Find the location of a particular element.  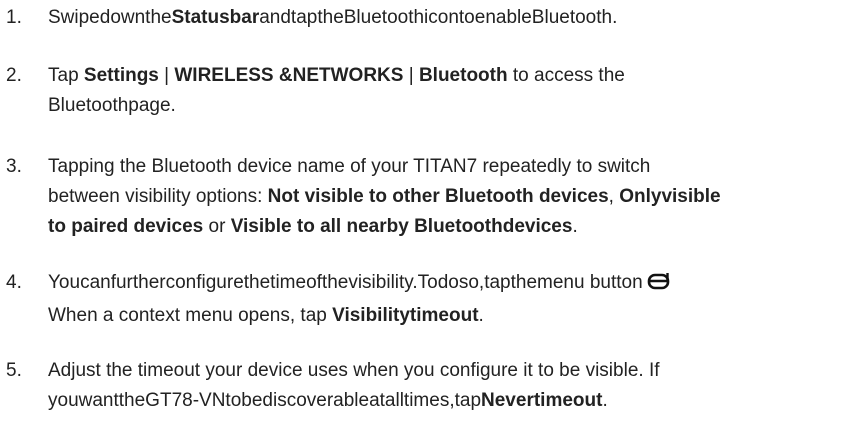

bold-term: Visibilitytimeout is located at coordinates (405, 315).